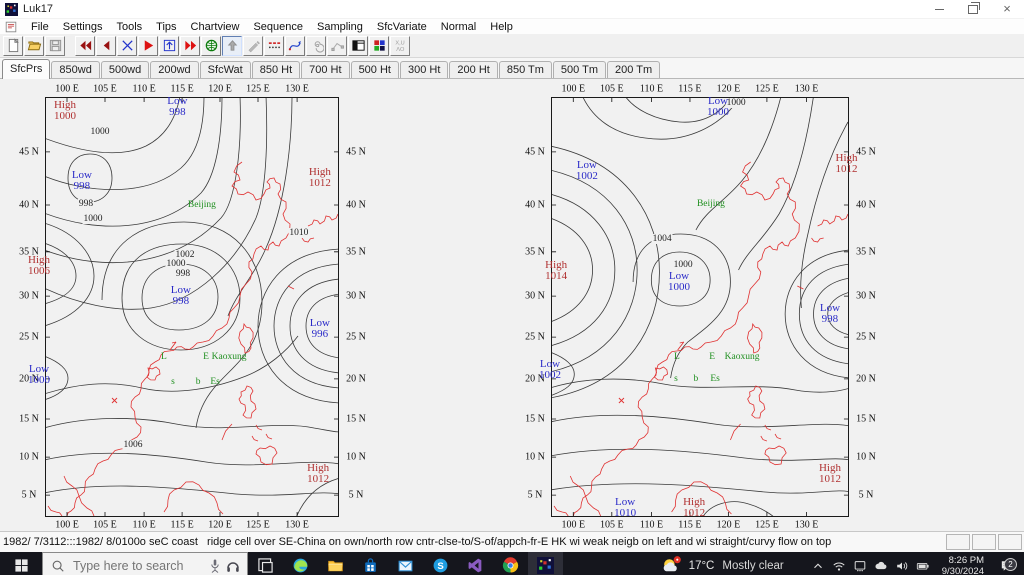 The height and width of the screenshot is (575, 1024). I want to click on lat-label-right: 25 N, so click(866, 337).